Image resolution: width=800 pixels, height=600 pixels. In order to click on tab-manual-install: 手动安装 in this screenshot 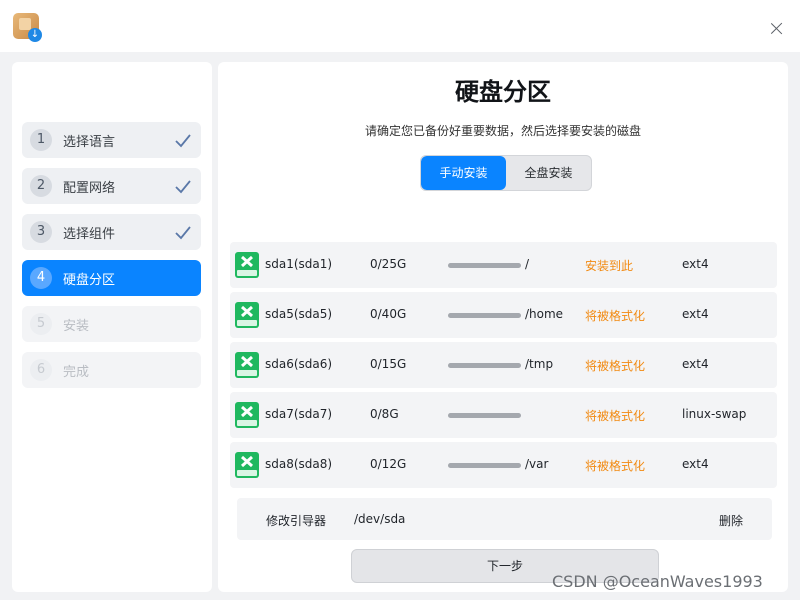, I will do `click(463, 173)`.